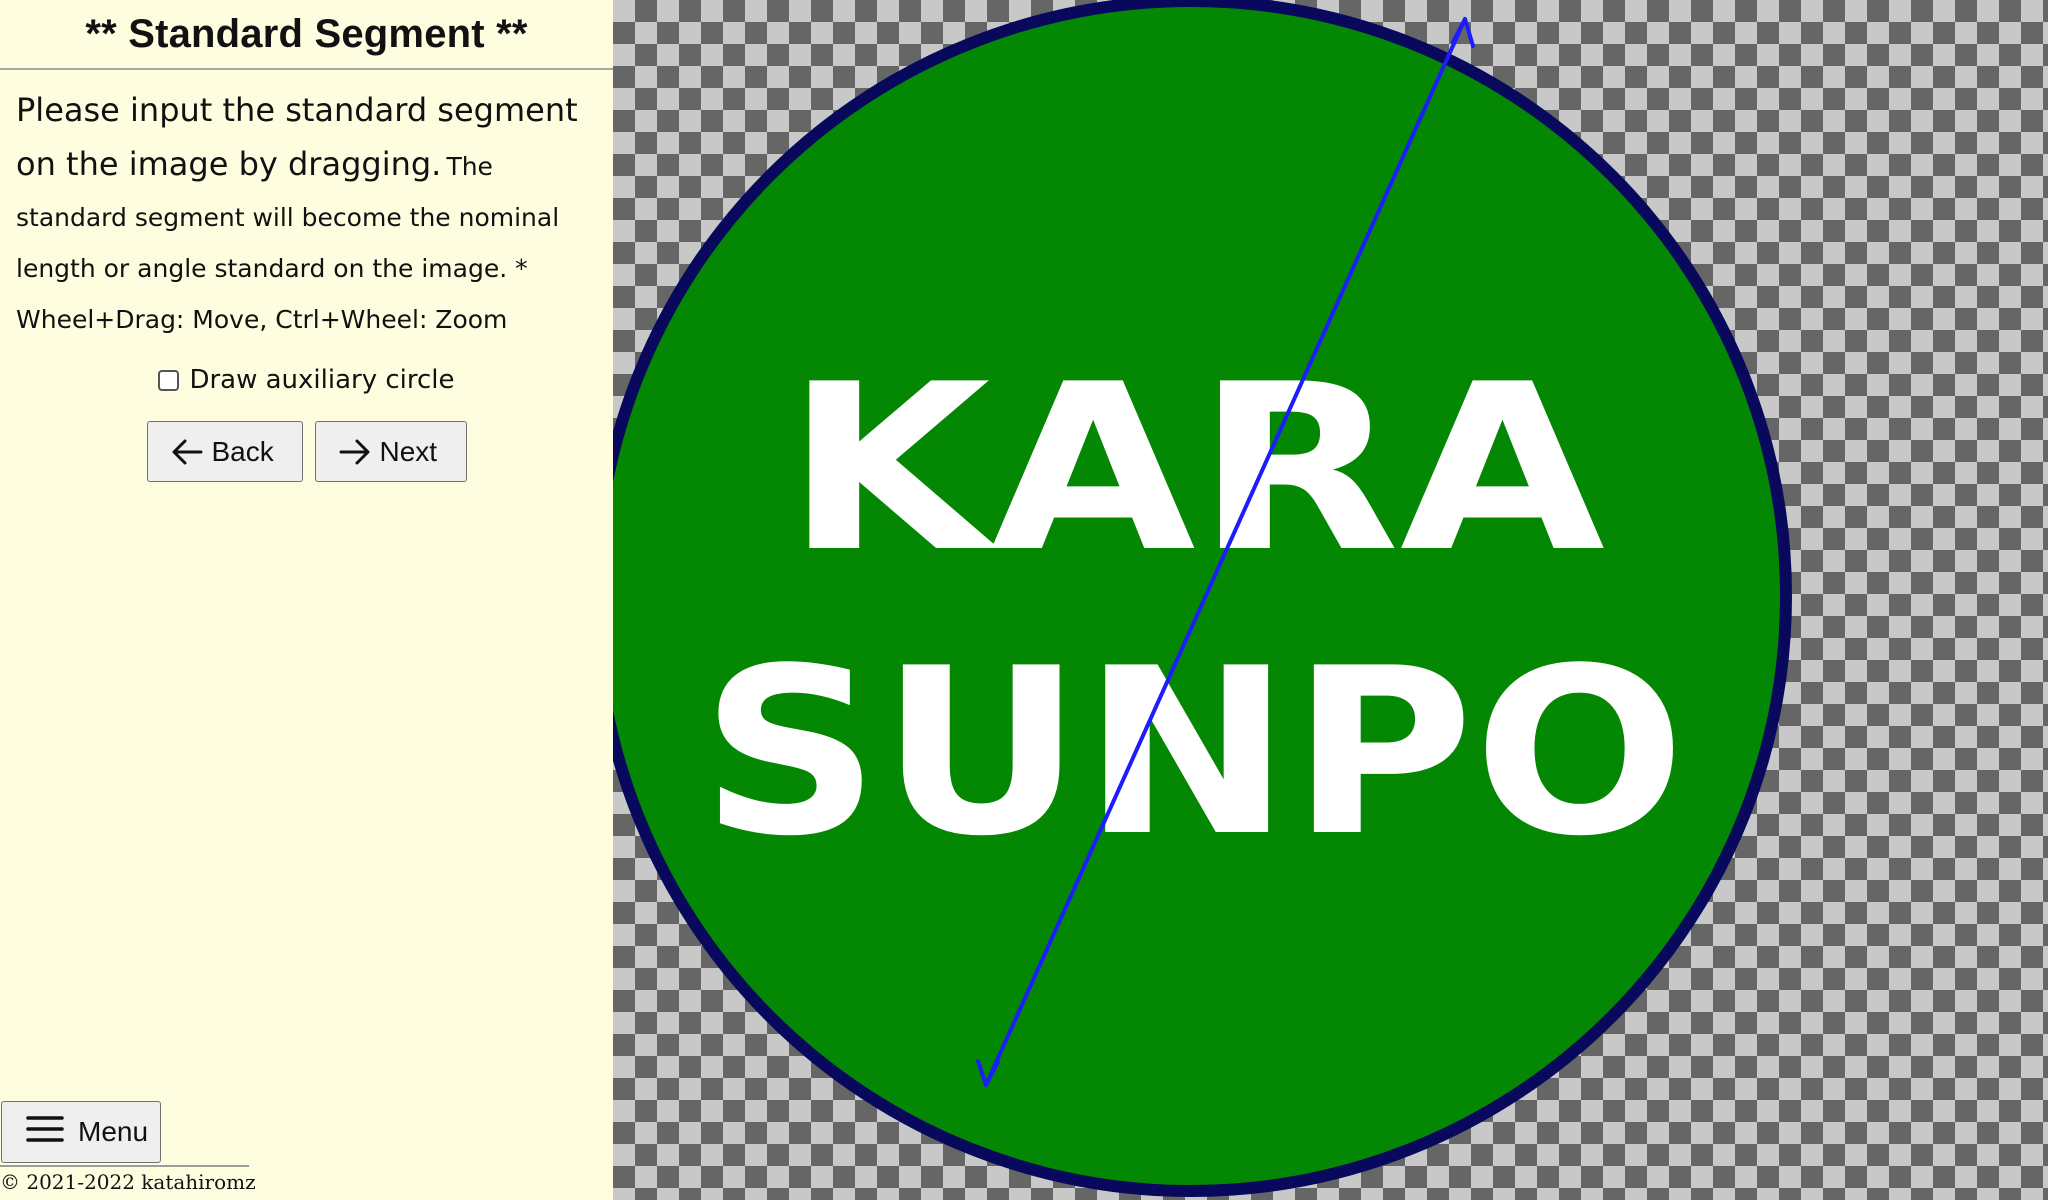 The image size is (2048, 1200). Describe the element at coordinates (113, 1131) in the screenshot. I see `menu-button-label: Menu` at that location.